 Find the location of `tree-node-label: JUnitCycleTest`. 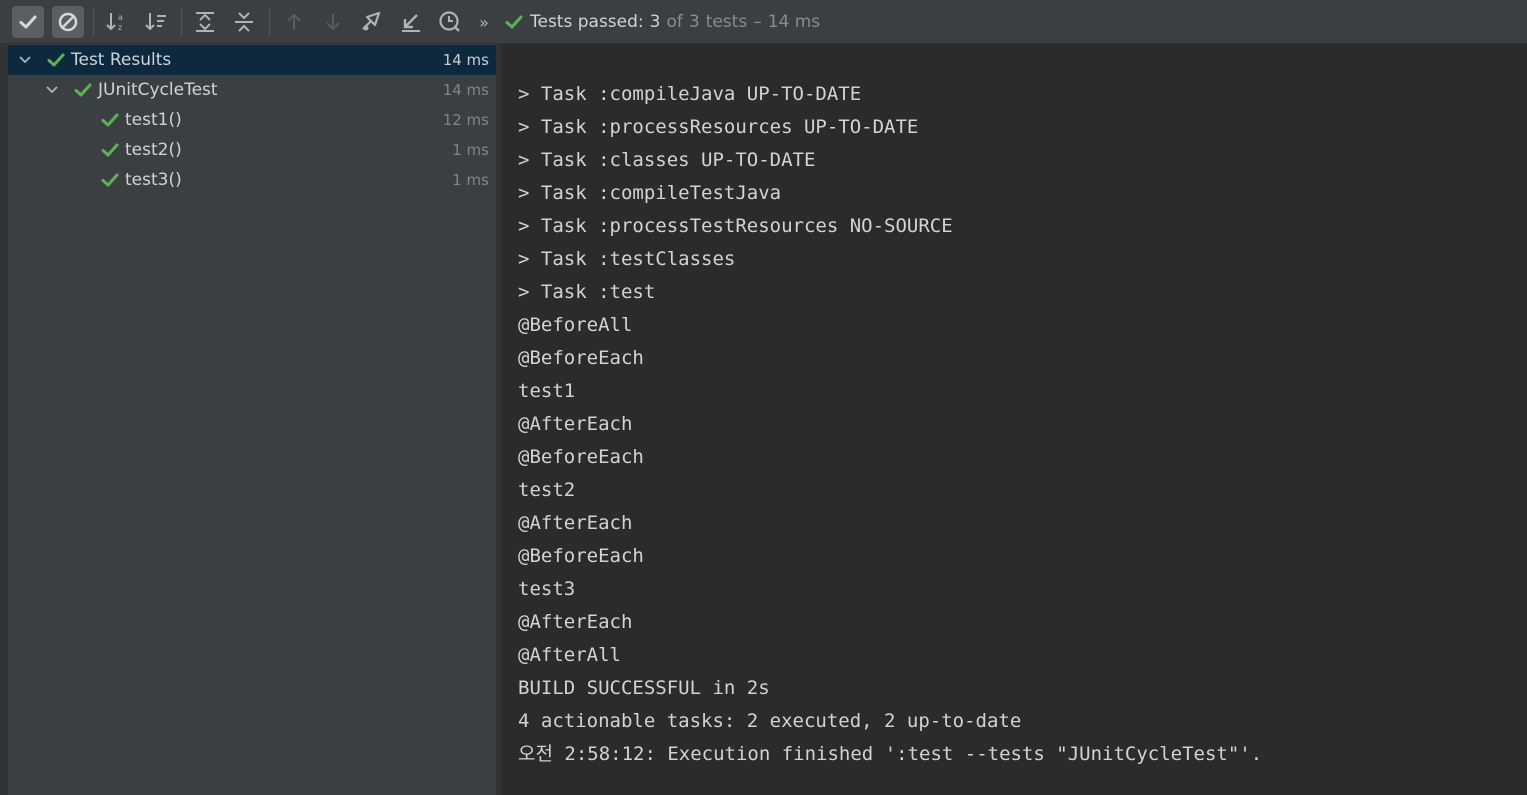

tree-node-label: JUnitCycleTest is located at coordinates (158, 90).